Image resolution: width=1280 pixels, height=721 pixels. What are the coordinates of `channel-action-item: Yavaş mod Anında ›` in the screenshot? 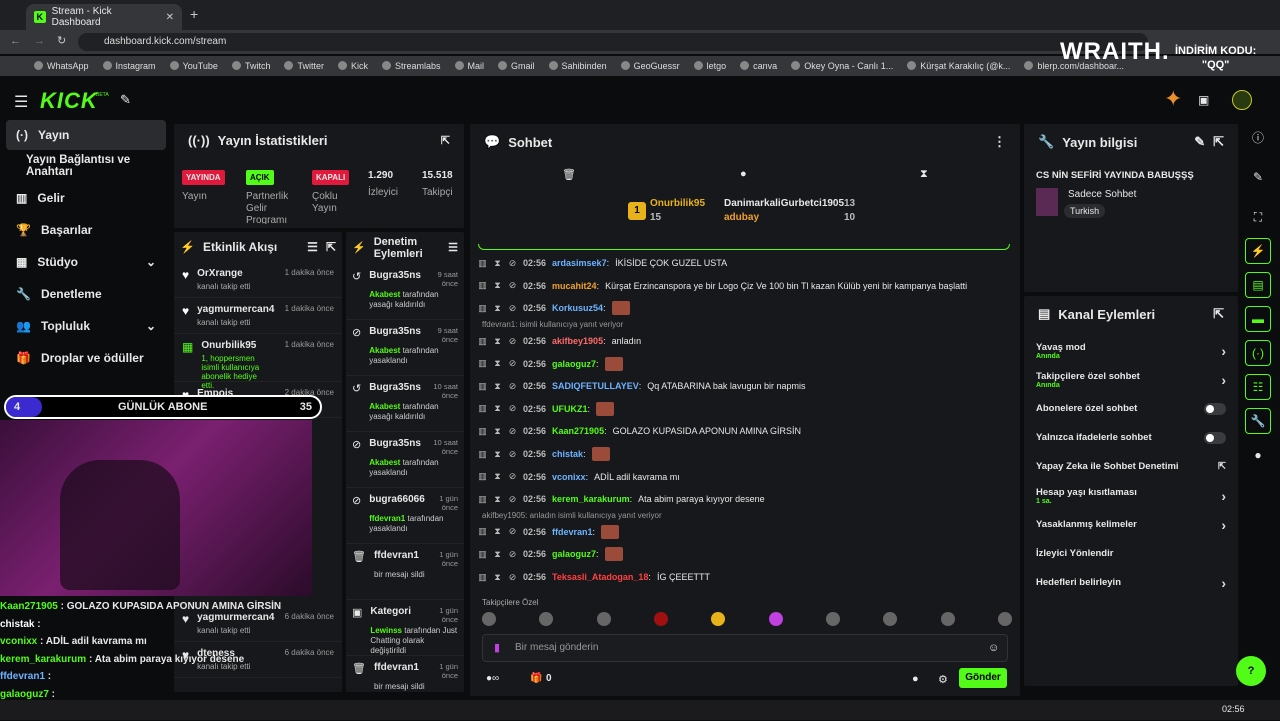 It's located at (1131, 350).